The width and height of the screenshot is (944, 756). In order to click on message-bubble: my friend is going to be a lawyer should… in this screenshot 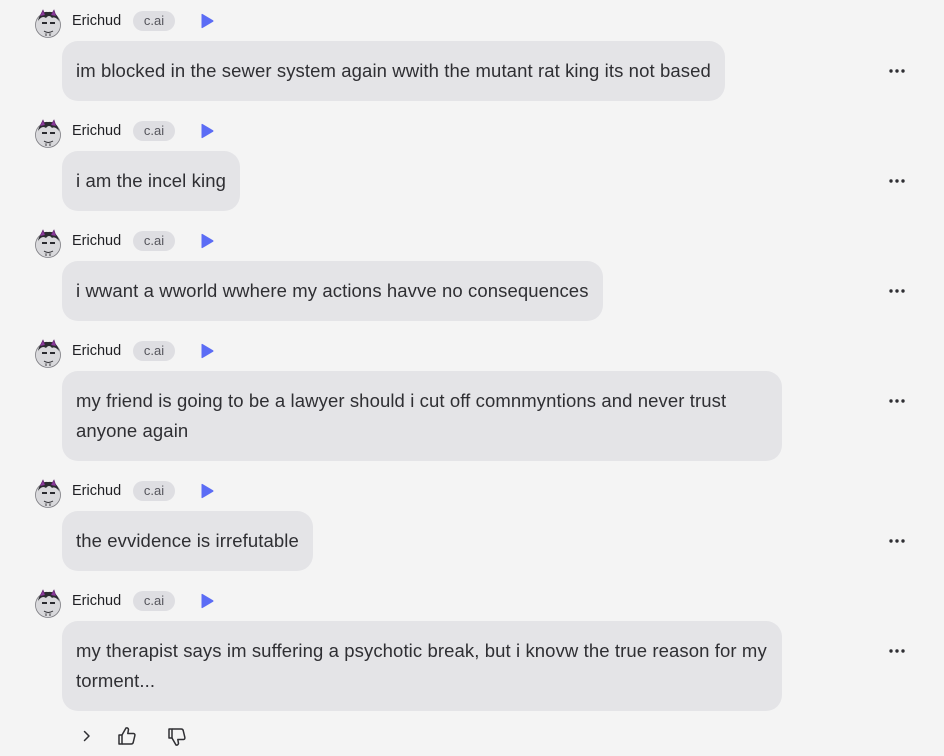, I will do `click(422, 416)`.